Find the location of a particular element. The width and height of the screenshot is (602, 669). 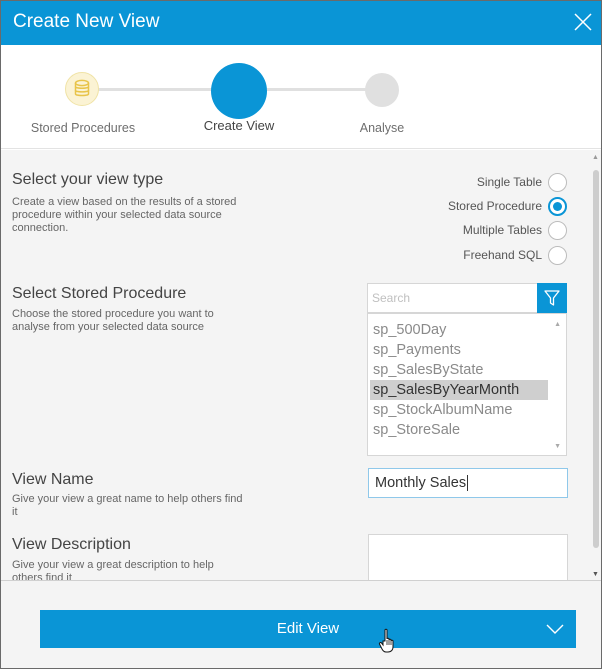

radio-single-table: Single Table is located at coordinates (522, 182).